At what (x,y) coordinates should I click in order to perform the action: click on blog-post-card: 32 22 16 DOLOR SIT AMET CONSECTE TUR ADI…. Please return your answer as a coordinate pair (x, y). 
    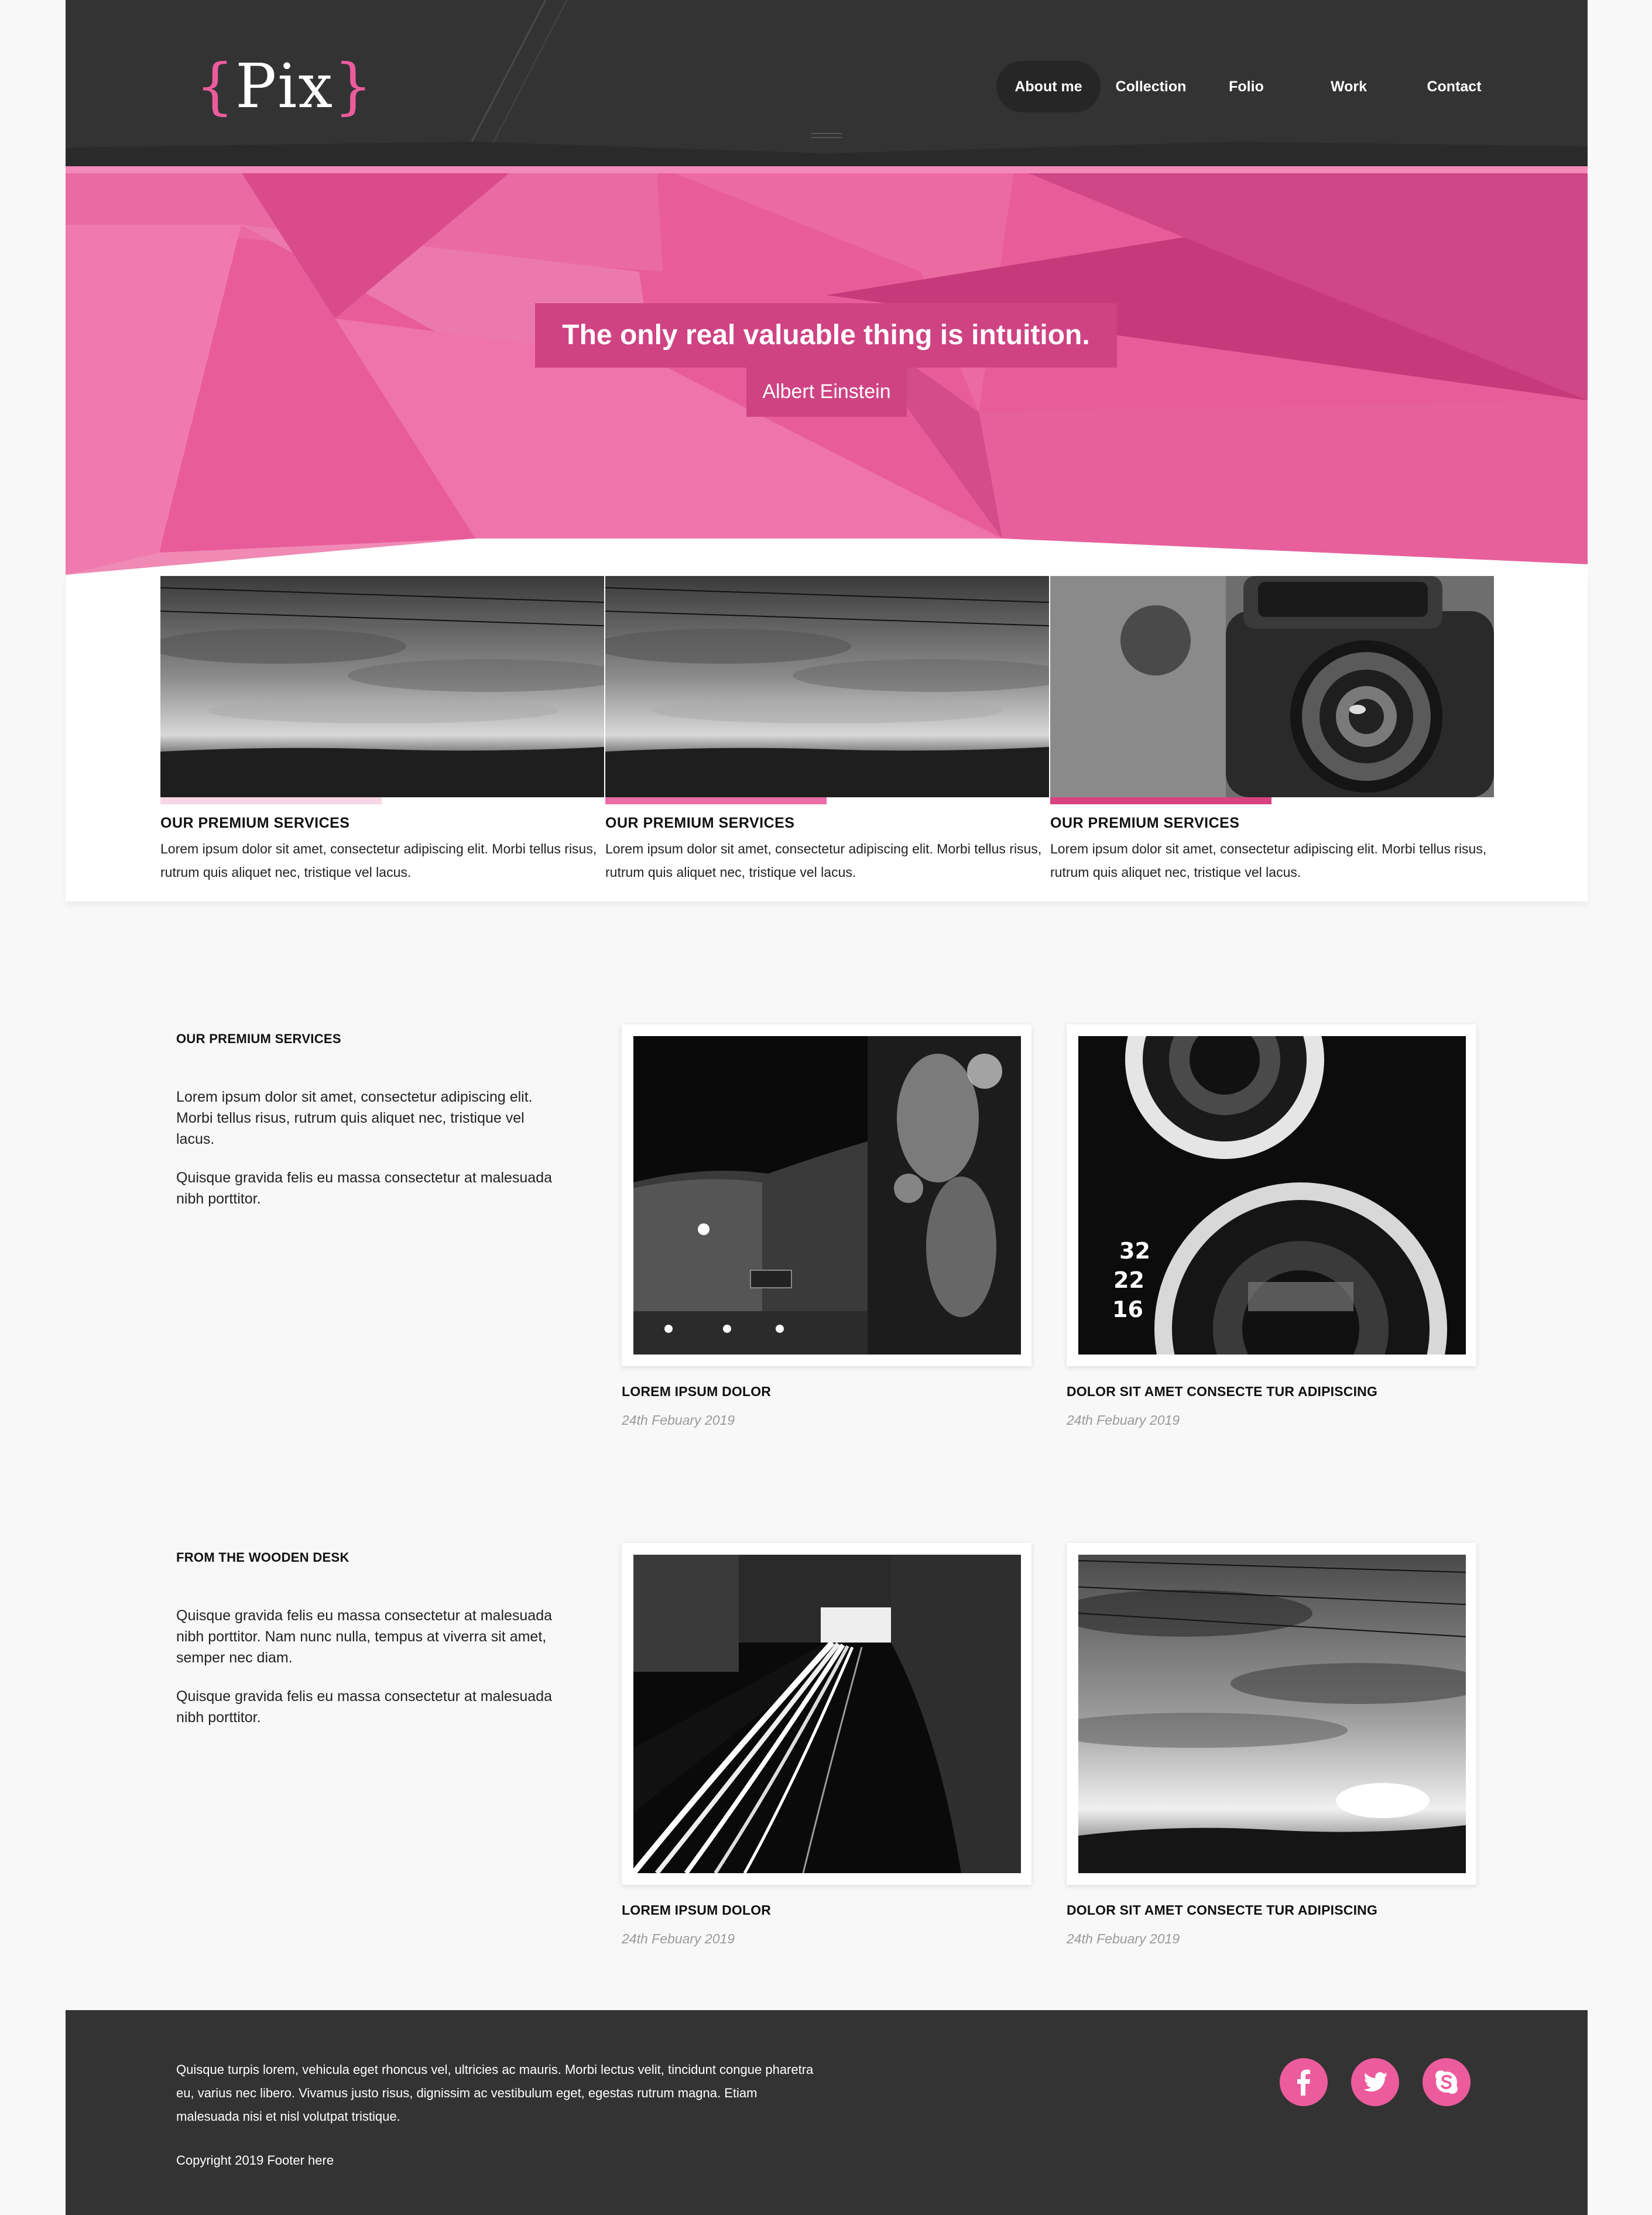
    Looking at the image, I should click on (1271, 1226).